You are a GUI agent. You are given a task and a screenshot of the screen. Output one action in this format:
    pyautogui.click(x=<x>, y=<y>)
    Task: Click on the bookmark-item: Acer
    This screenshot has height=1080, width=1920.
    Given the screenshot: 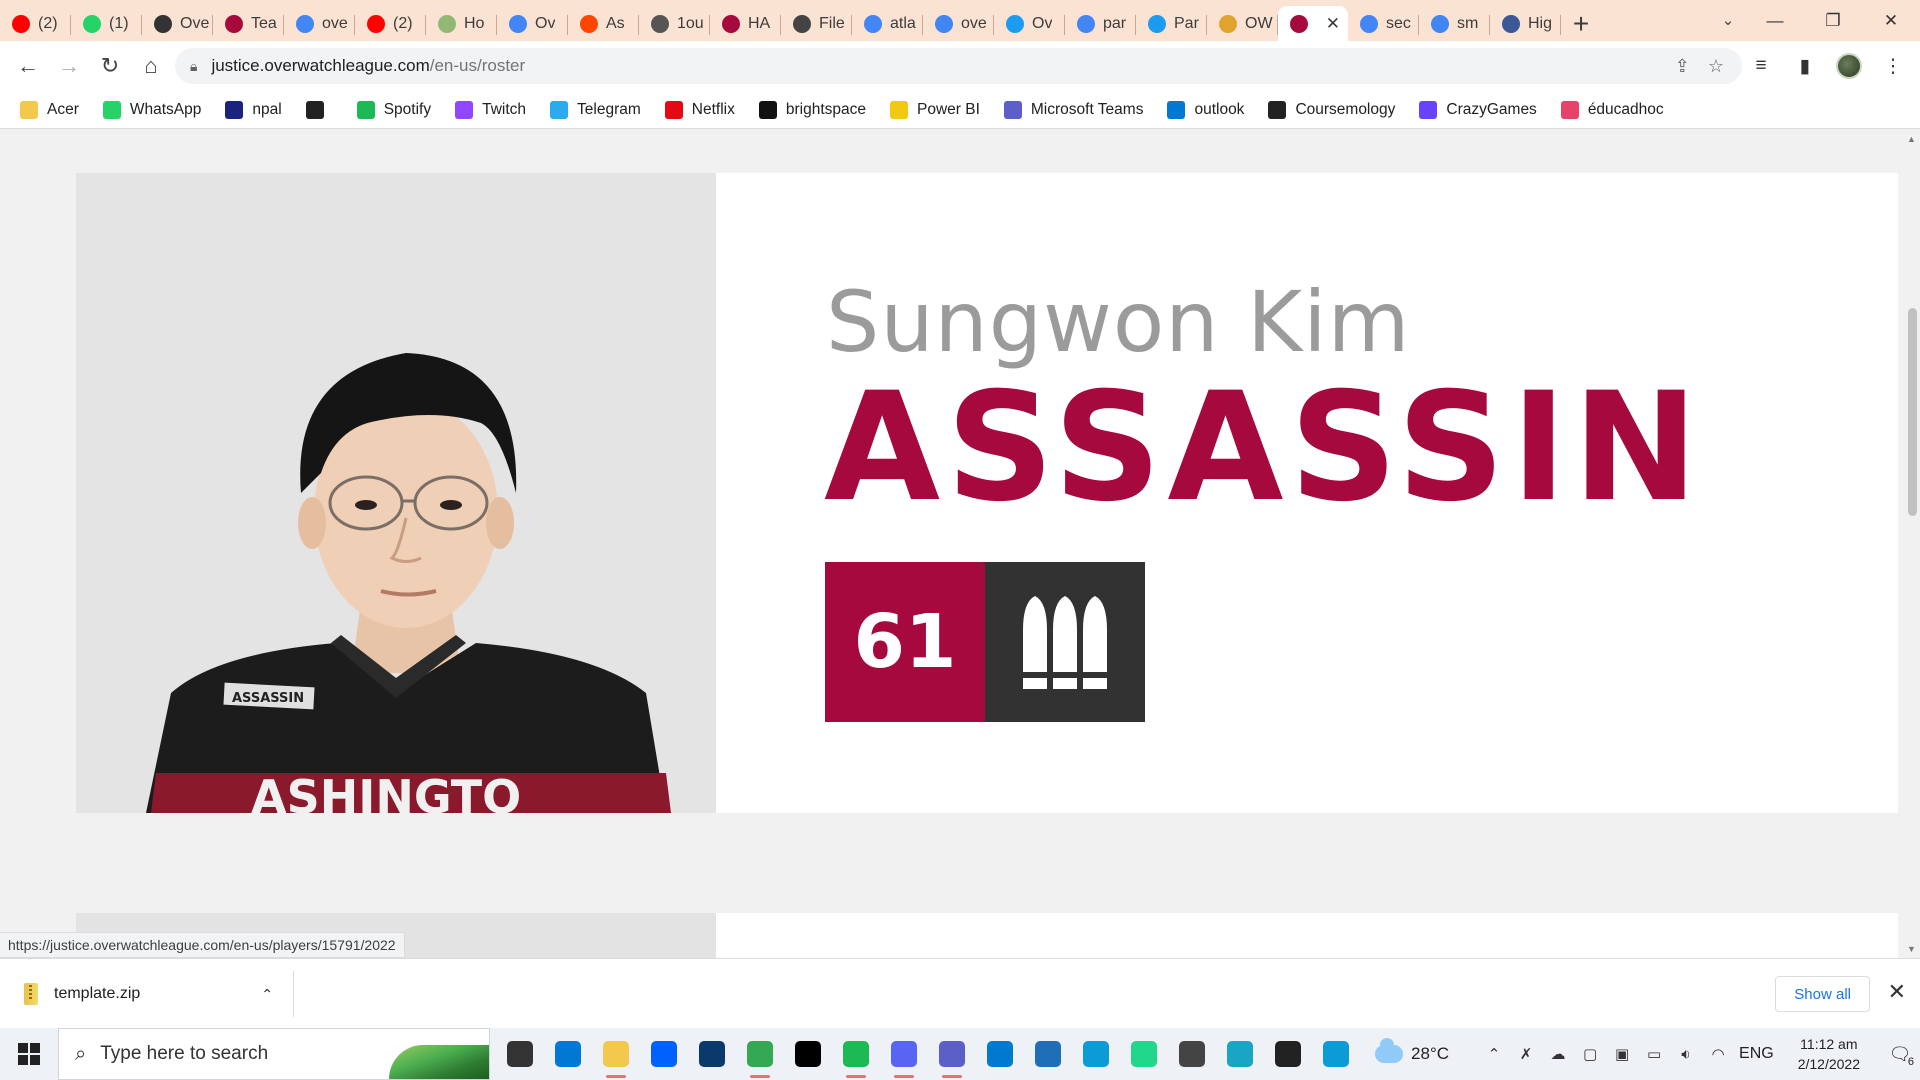 What is the action you would take?
    pyautogui.click(x=49, y=109)
    